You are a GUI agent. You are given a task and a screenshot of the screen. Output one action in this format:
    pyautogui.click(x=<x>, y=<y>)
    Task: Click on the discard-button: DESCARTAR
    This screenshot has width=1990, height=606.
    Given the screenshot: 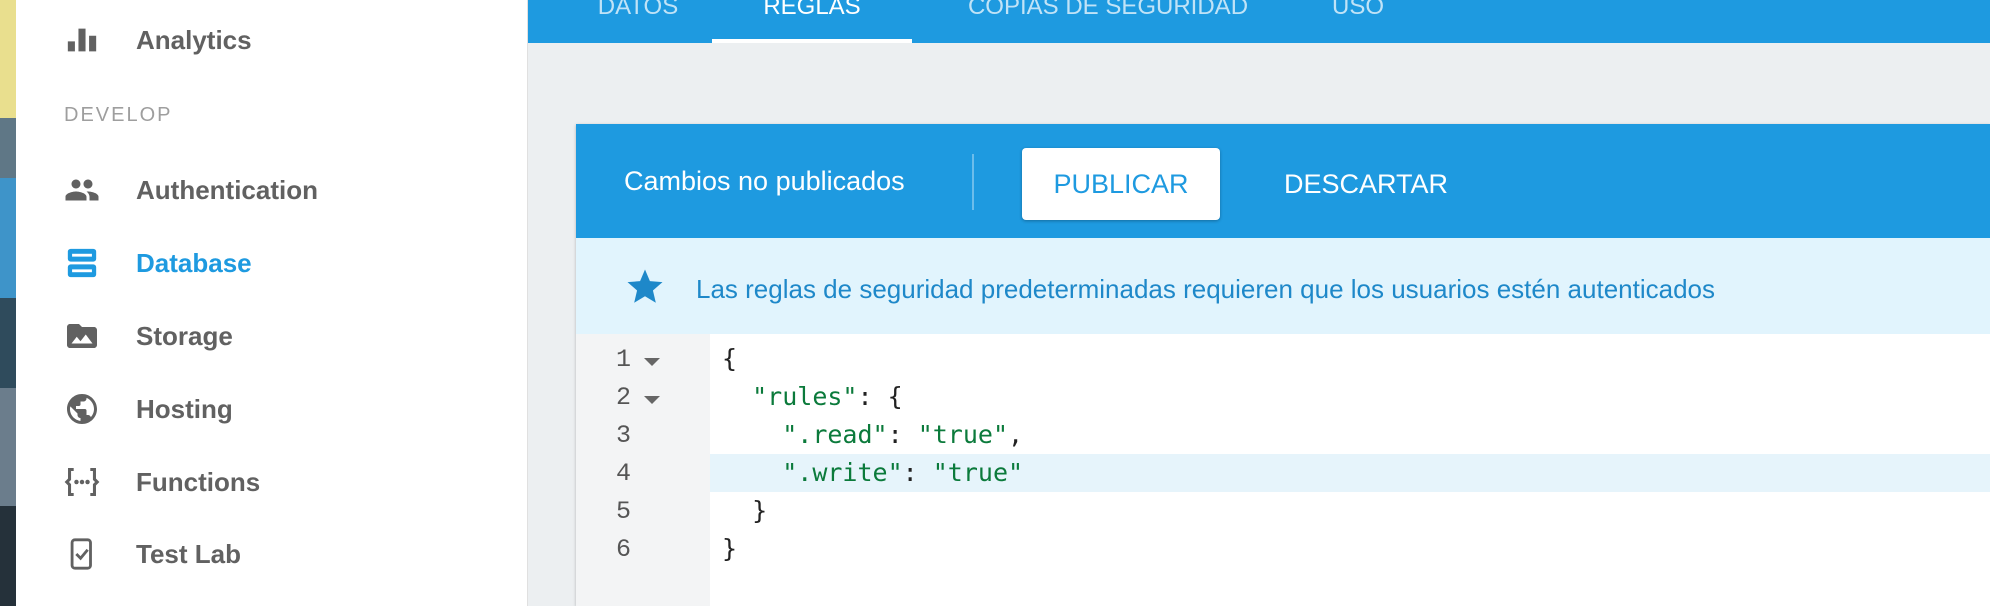 What is the action you would take?
    pyautogui.click(x=1366, y=184)
    